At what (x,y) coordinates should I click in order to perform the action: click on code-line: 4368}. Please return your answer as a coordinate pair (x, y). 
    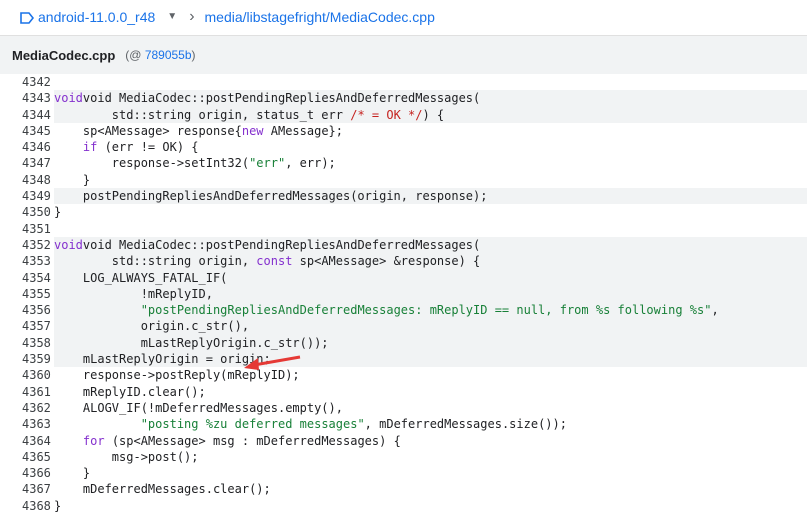
    Looking at the image, I should click on (409, 506).